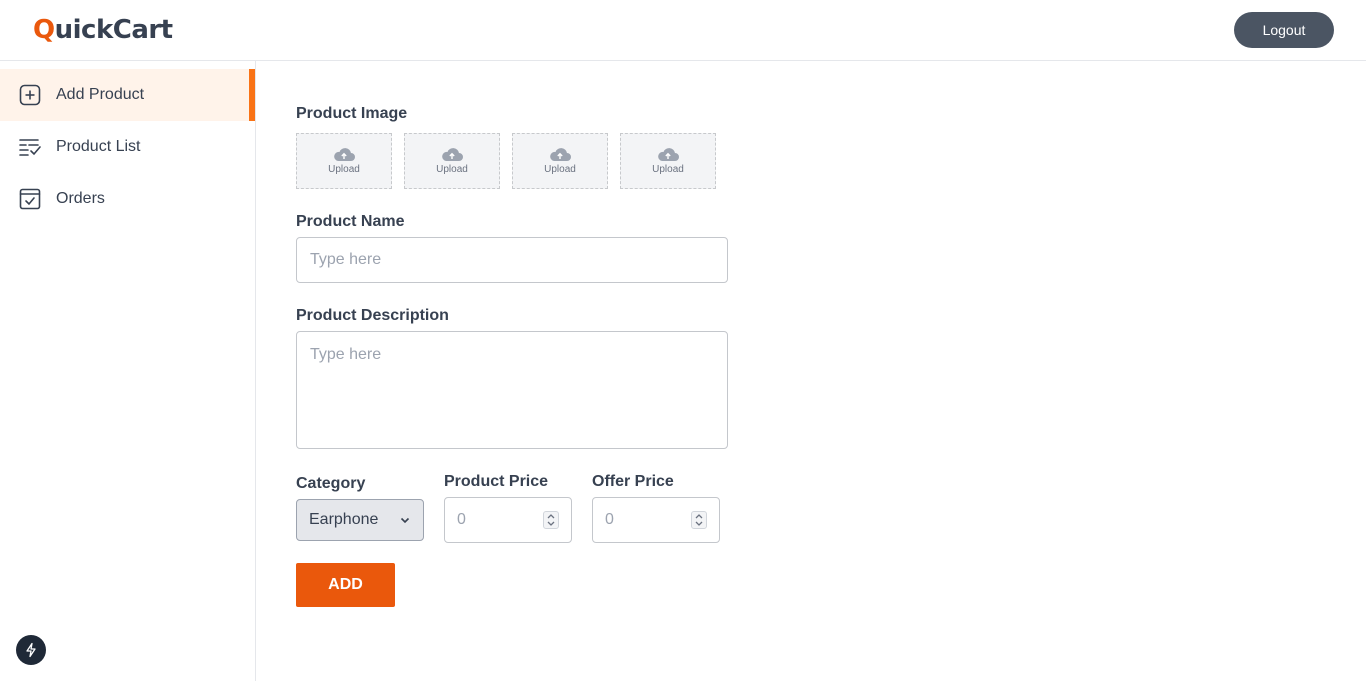 The width and height of the screenshot is (1366, 681). I want to click on product-price-input: 0, so click(508, 520).